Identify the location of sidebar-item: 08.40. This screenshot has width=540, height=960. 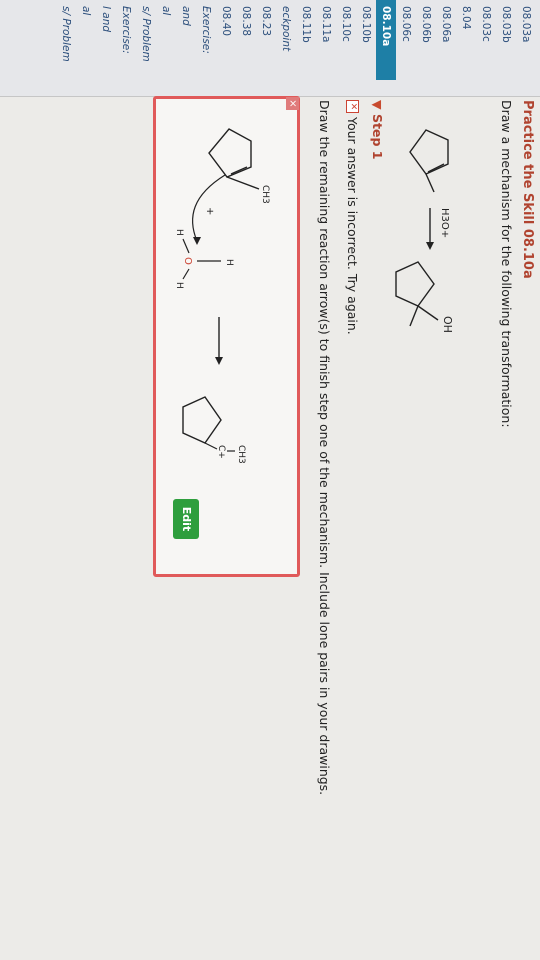
(226, 40).